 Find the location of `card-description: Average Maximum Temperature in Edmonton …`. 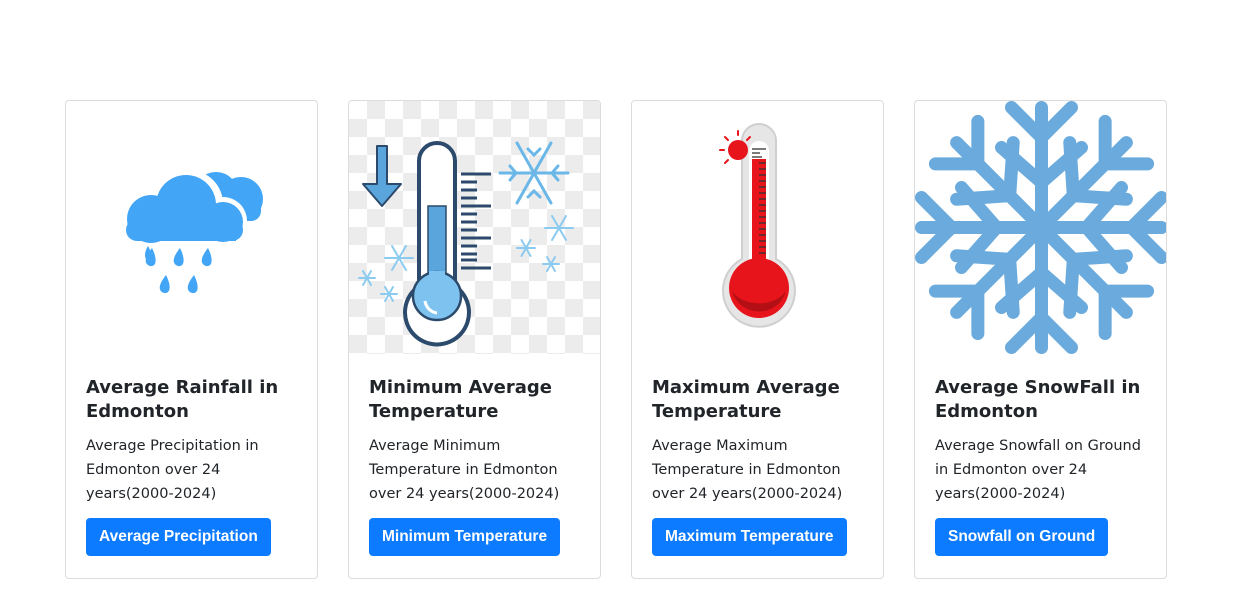

card-description: Average Maximum Temperature in Edmonton … is located at coordinates (747, 470).